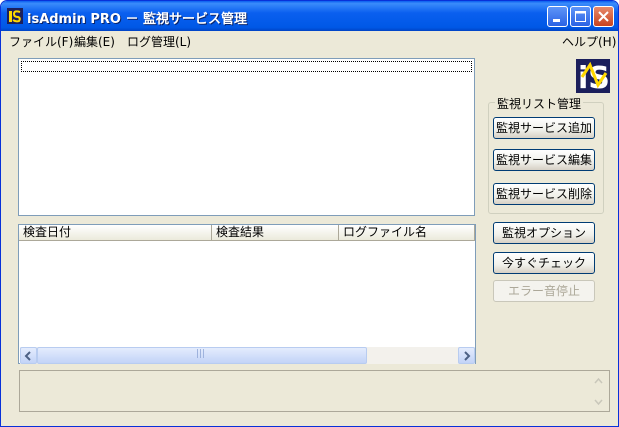 Image resolution: width=619 pixels, height=427 pixels. I want to click on horizontal-scrollbar: |||, so click(247, 355).